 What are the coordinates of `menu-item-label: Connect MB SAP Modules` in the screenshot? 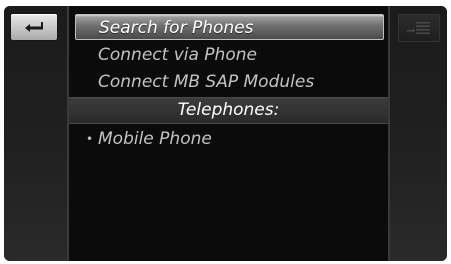 It's located at (206, 82).